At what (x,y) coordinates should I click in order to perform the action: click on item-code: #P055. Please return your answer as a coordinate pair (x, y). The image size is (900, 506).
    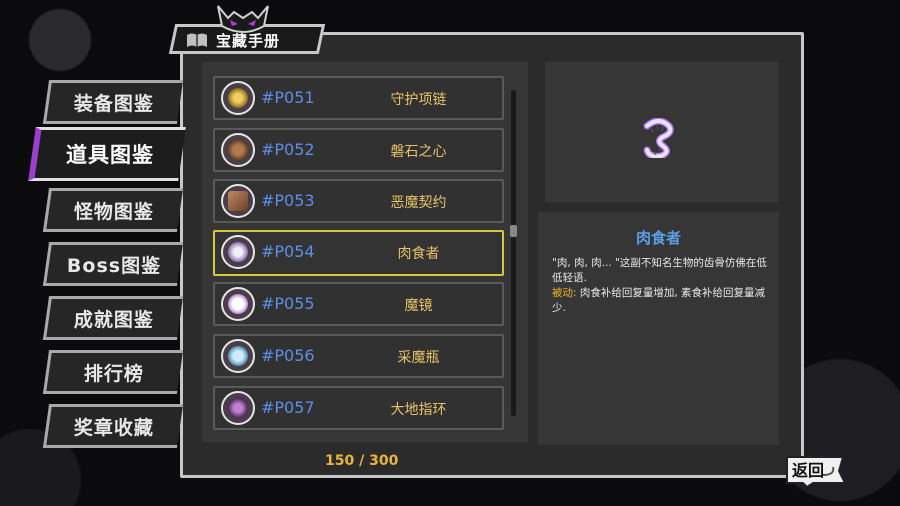
    Looking at the image, I should click on (288, 303).